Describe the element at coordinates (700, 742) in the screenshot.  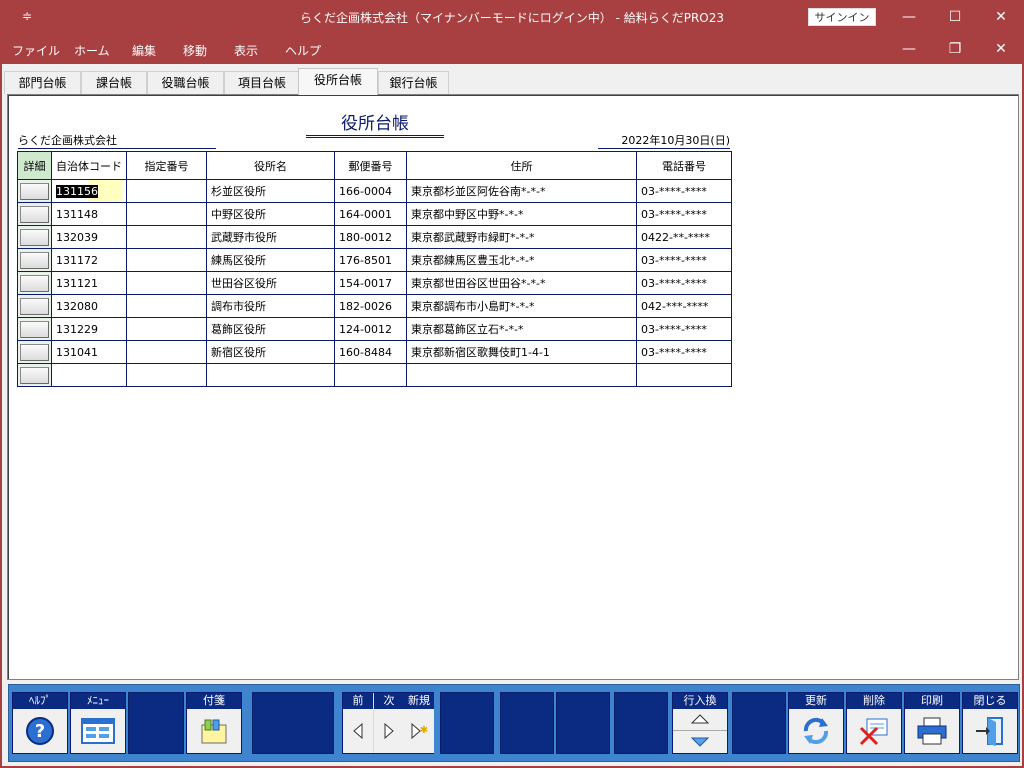
I see `row-down-button` at that location.